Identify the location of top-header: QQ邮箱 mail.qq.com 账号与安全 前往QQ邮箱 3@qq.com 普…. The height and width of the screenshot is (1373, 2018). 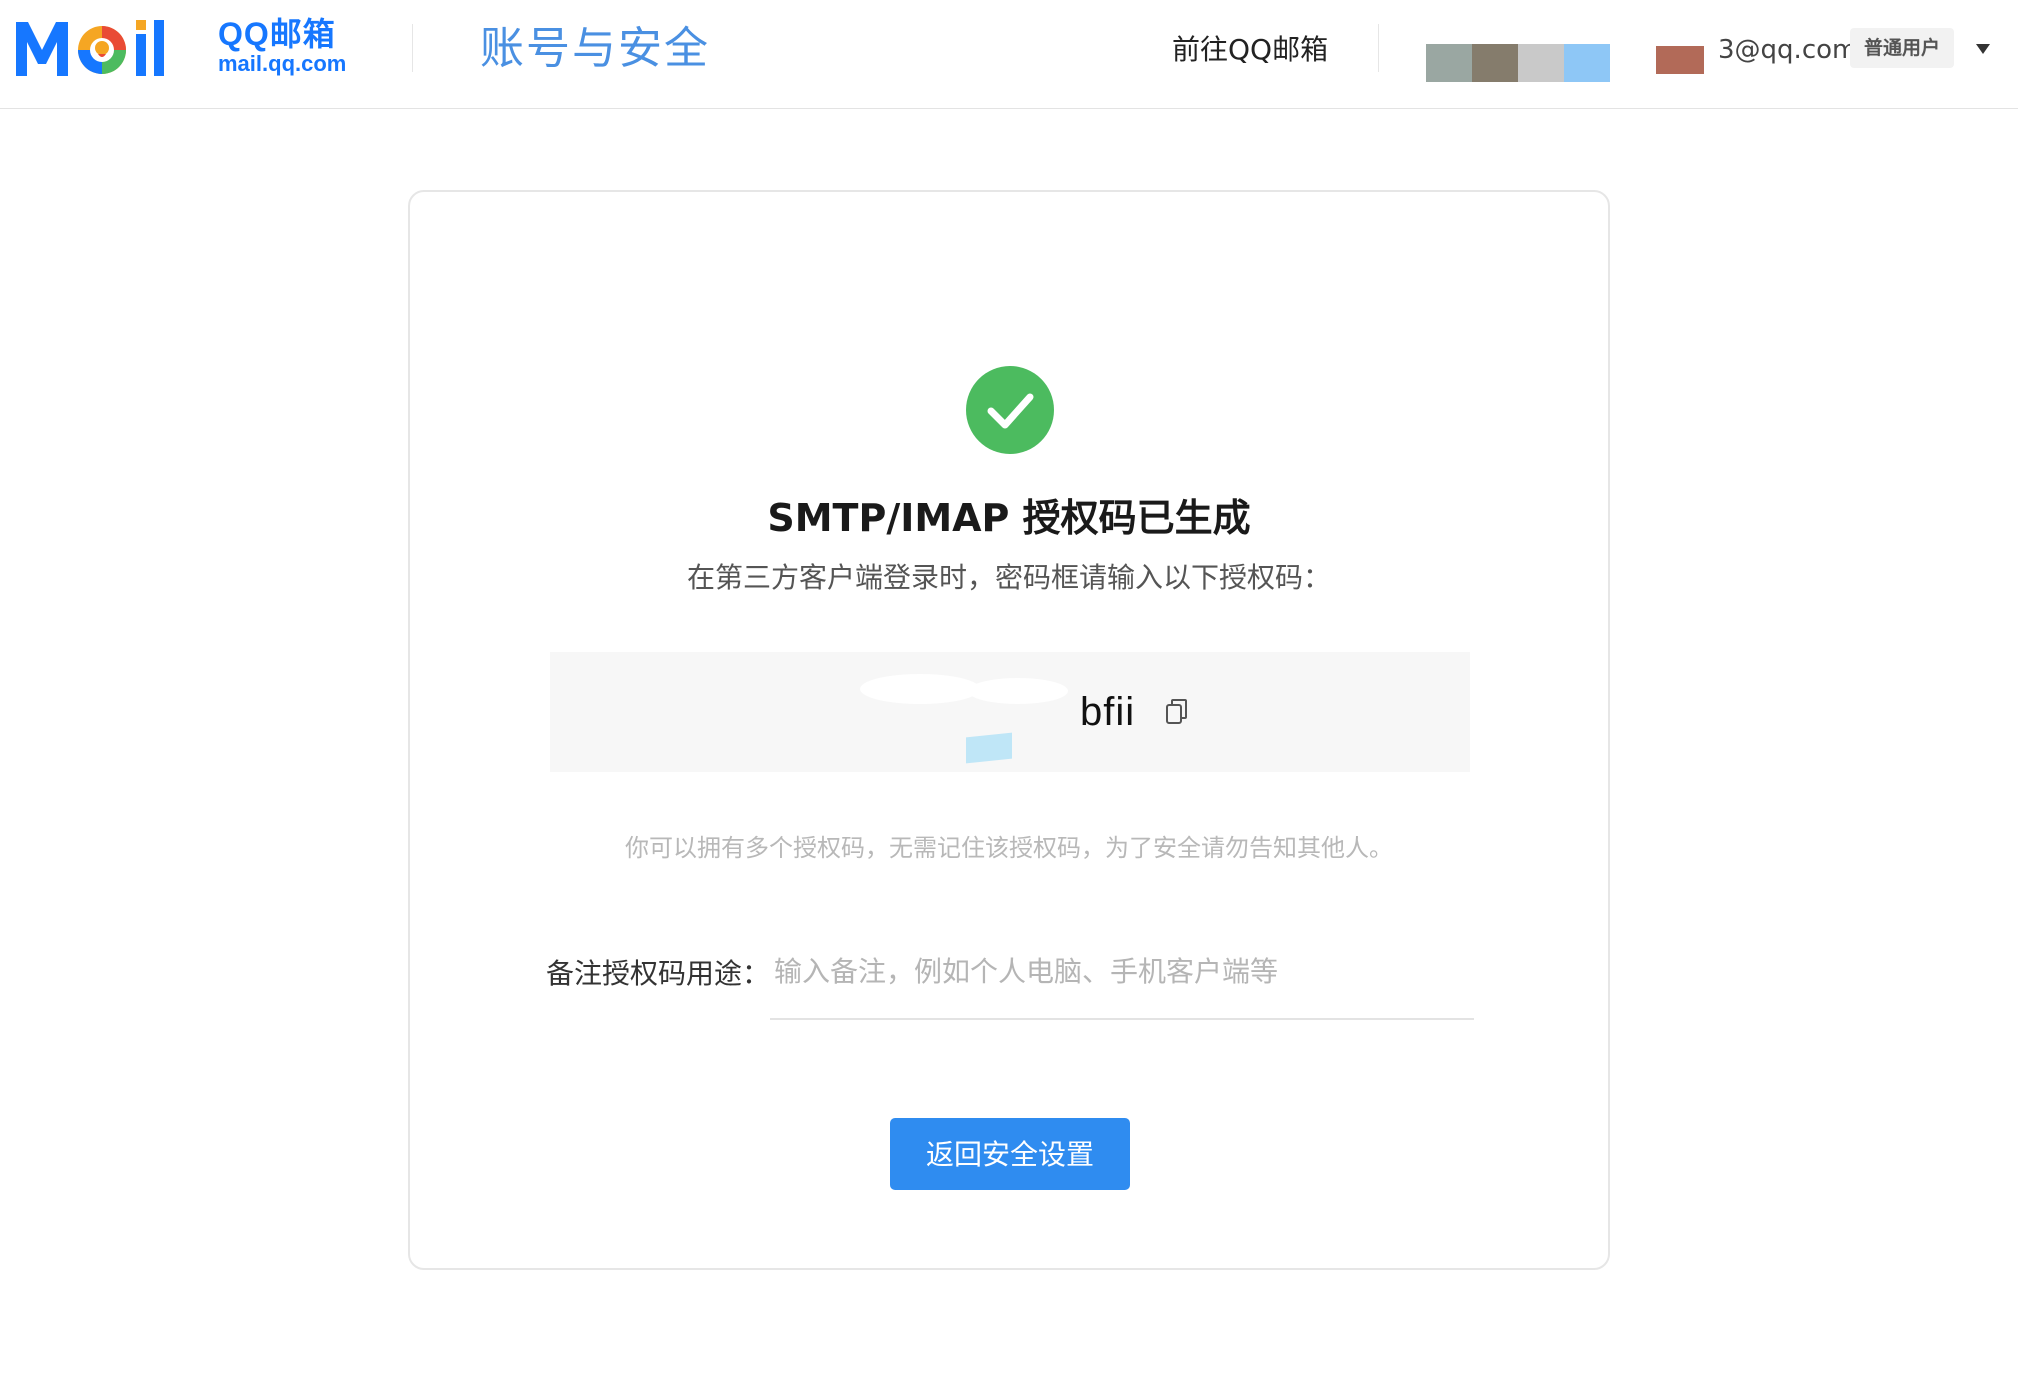
(1009, 54).